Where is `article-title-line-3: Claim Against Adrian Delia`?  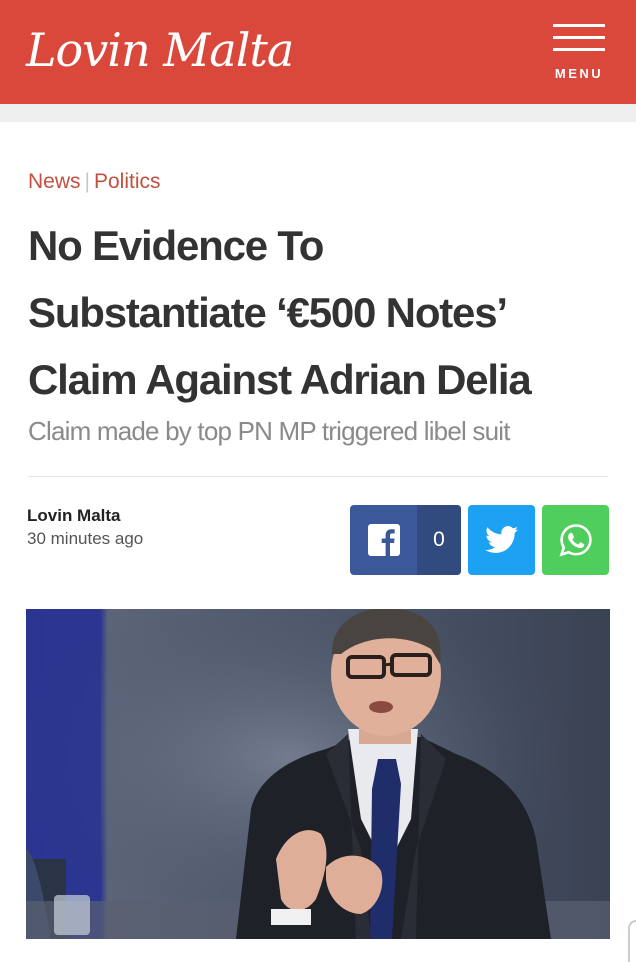
article-title-line-3: Claim Against Adrian Delia is located at coordinates (280, 379).